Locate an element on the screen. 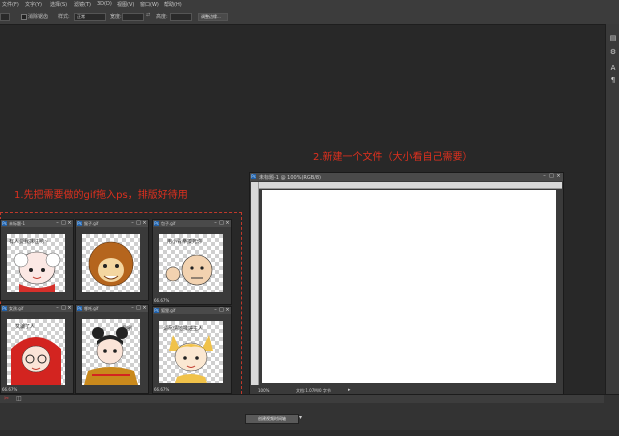 The width and height of the screenshot is (619, 436). vertical-ruler is located at coordinates (255, 283).